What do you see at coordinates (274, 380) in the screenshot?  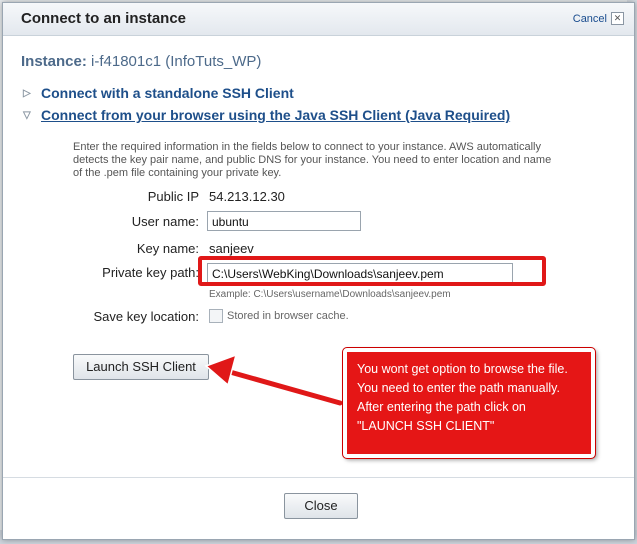 I see `callout-arrow-icon` at bounding box center [274, 380].